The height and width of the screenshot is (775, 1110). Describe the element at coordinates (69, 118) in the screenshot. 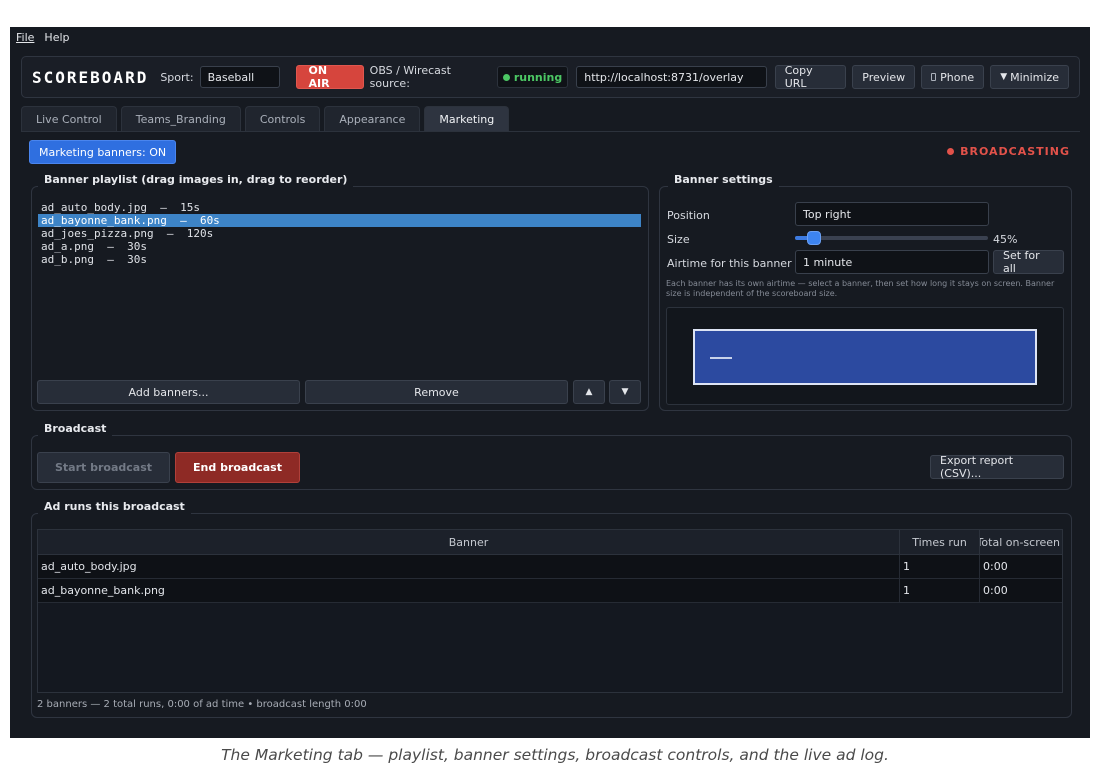

I see `tab-live-control: Live Control` at that location.